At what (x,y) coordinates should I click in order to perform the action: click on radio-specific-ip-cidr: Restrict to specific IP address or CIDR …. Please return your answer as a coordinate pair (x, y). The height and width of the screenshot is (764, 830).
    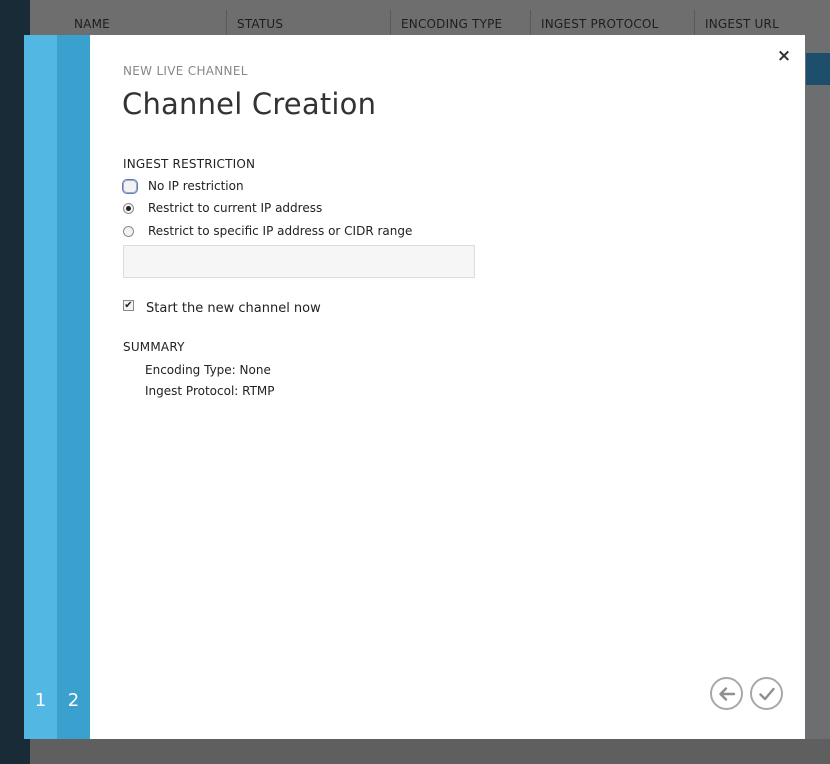
    Looking at the image, I should click on (267, 231).